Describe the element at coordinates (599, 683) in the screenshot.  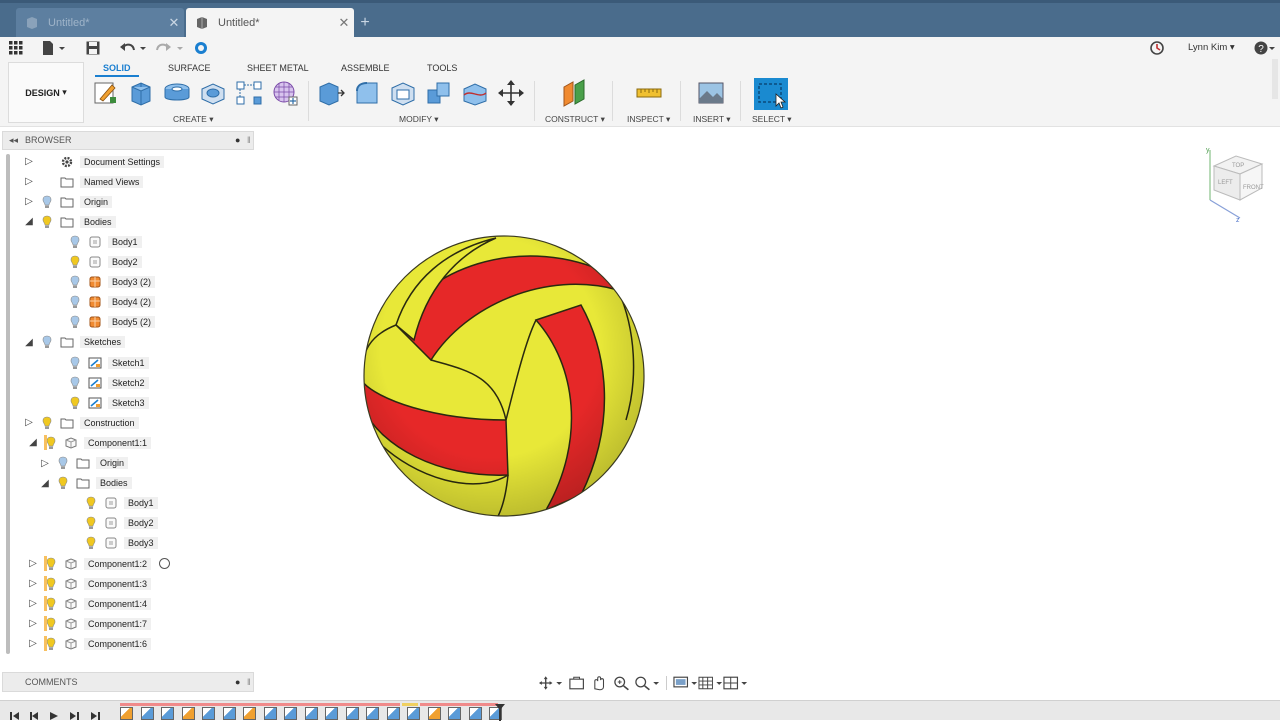
I see `pan-hand-icon` at that location.